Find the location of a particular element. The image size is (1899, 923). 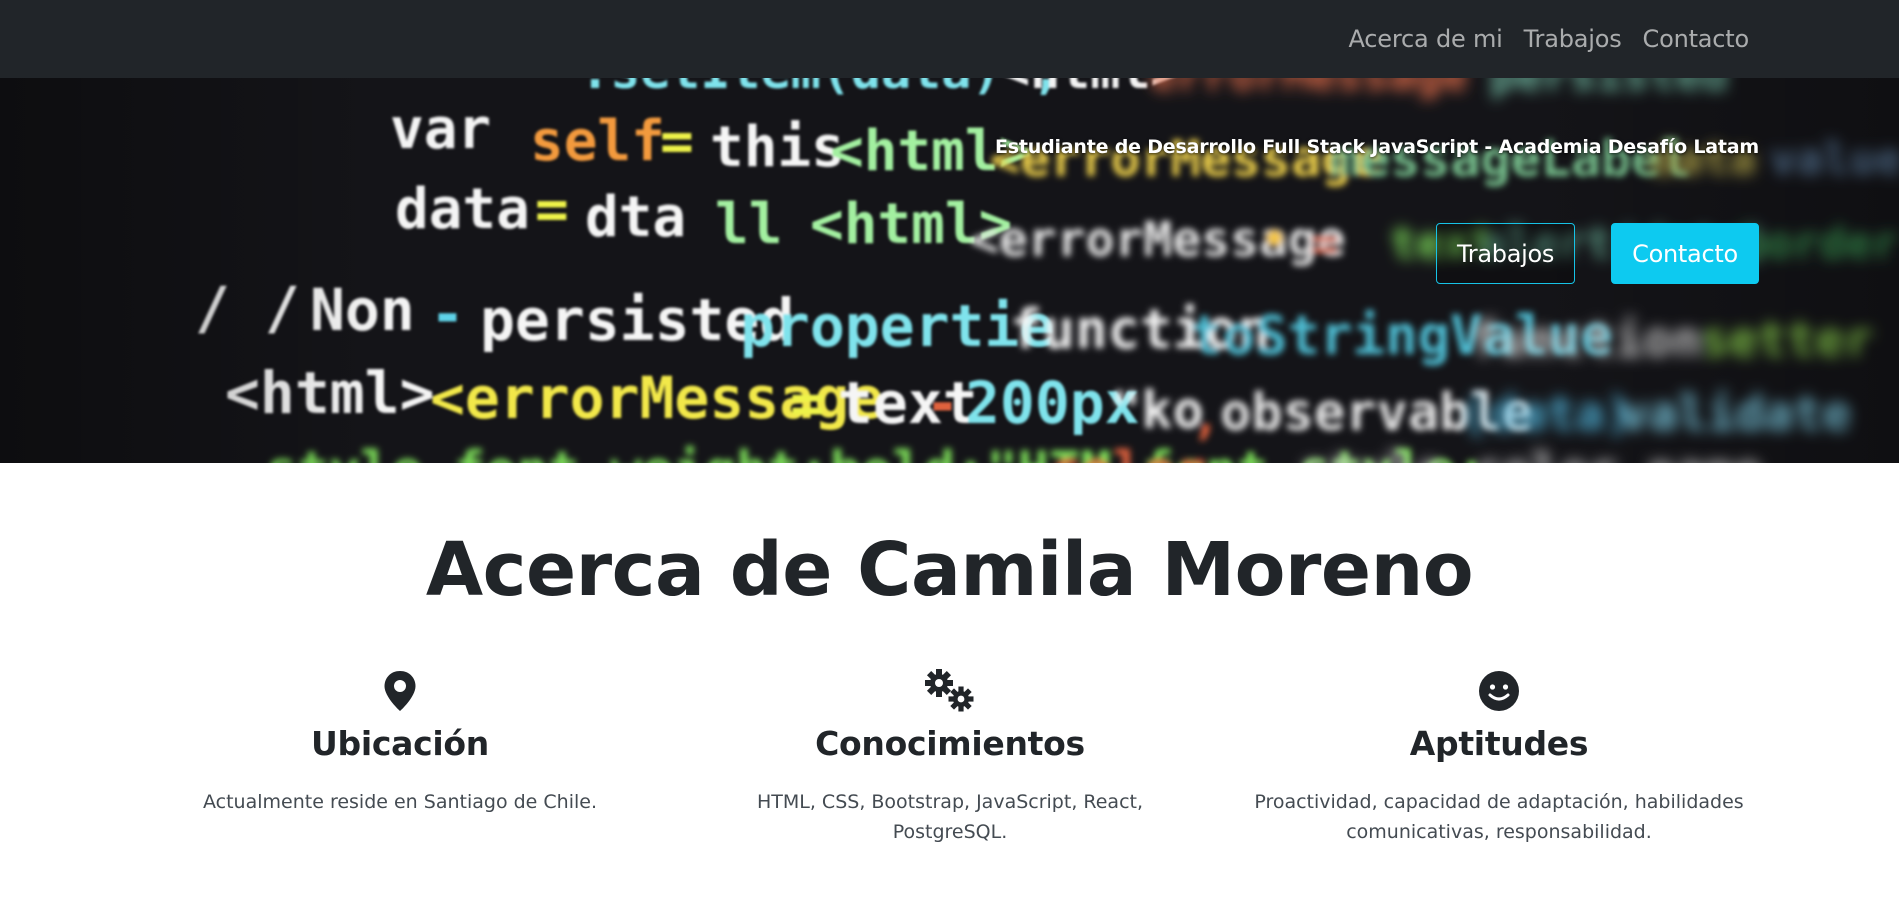

feature-location-title: Ubicación is located at coordinates (400, 743).